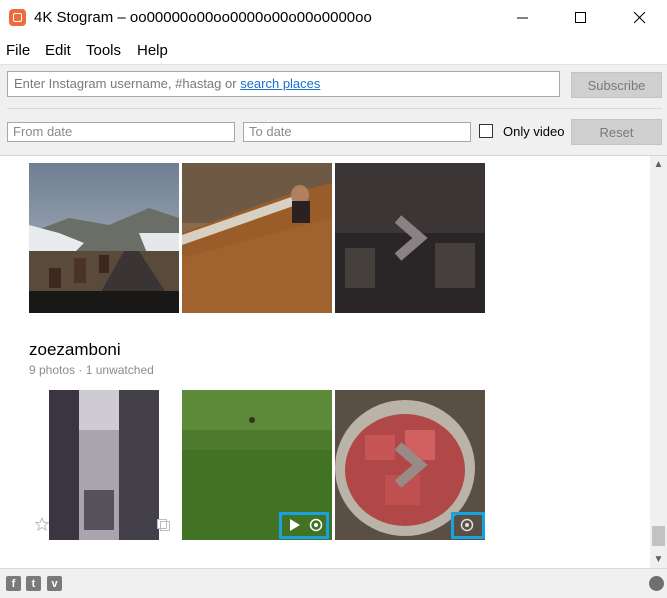 This screenshot has width=667, height=598. What do you see at coordinates (357, 132) in the screenshot?
I see `to-date-input: To date` at bounding box center [357, 132].